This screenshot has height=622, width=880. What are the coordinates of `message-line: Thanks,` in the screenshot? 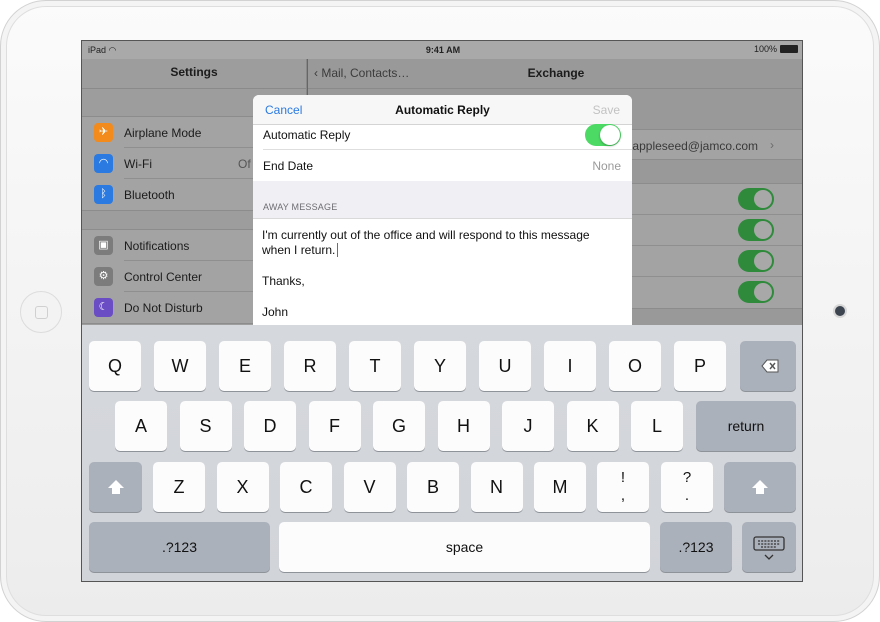 It's located at (283, 281).